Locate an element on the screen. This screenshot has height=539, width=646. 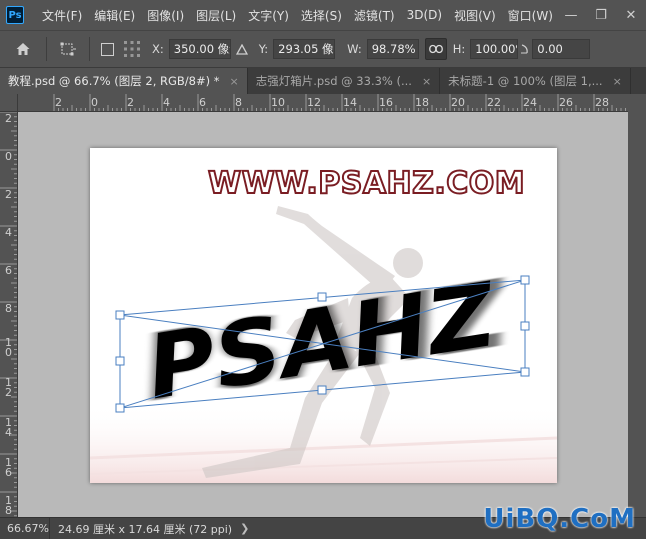
chevron-right-icon: ❯ is located at coordinates (244, 528).